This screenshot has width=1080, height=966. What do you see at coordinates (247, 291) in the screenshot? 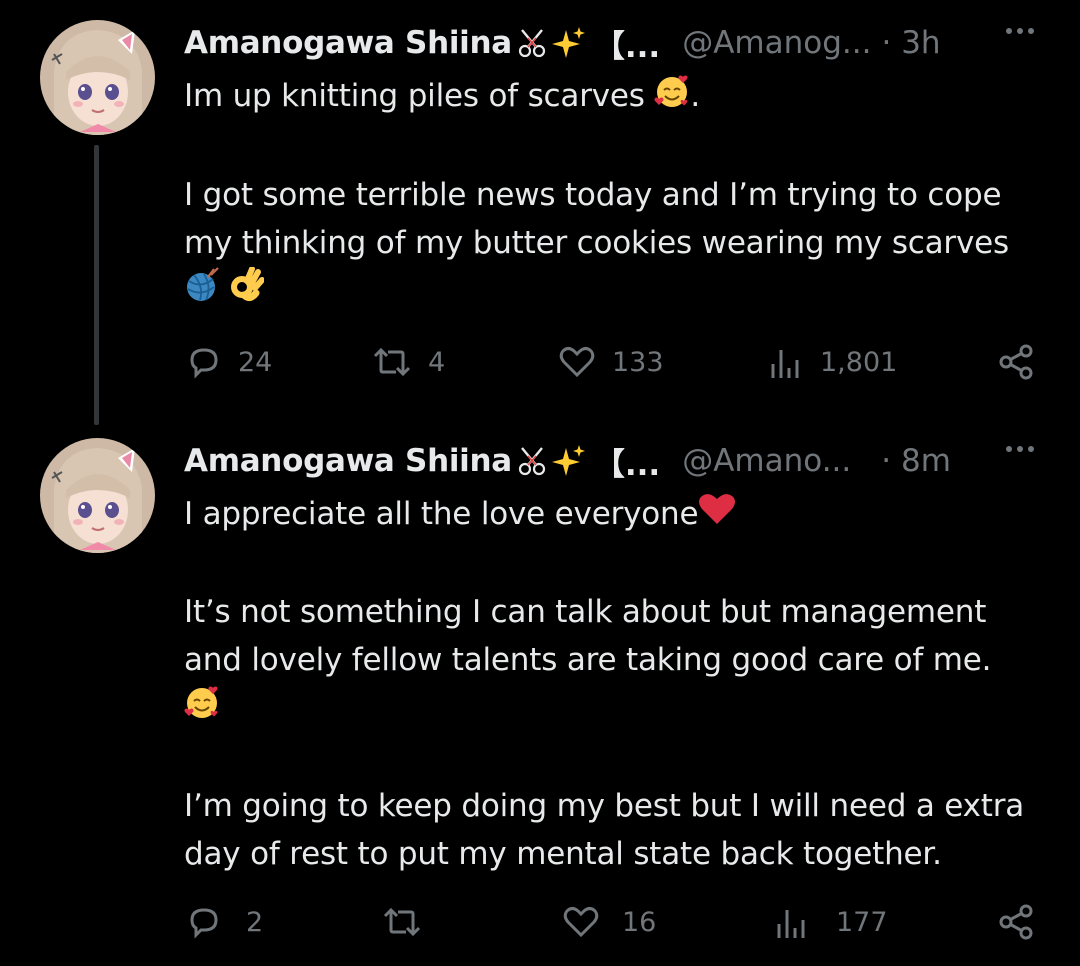
I see `ok-hand-icon` at bounding box center [247, 291].